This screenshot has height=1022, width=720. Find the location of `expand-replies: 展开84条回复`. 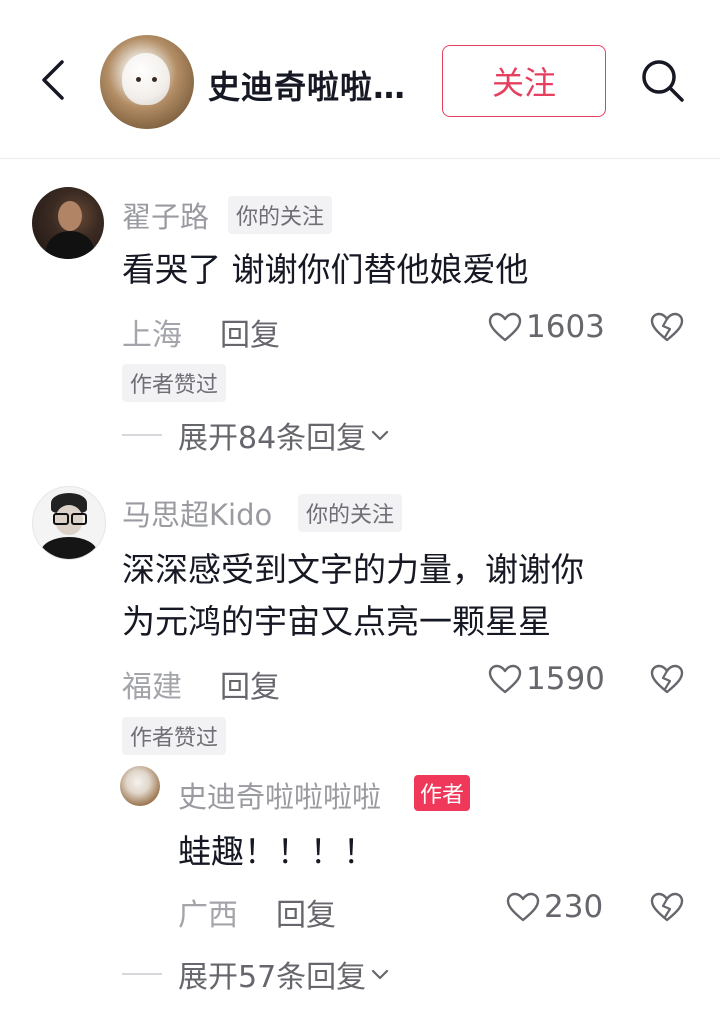

expand-replies: 展开84条回复 is located at coordinates (256, 435).